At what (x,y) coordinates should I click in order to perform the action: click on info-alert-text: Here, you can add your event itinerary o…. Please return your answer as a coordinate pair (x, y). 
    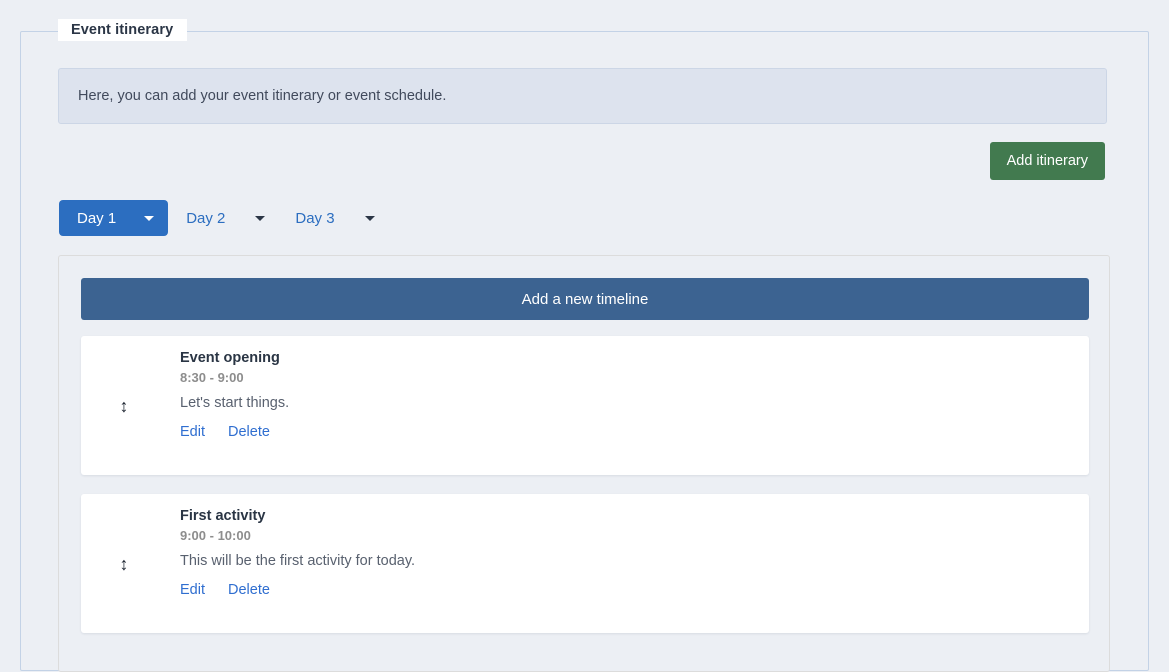
    Looking at the image, I should click on (262, 96).